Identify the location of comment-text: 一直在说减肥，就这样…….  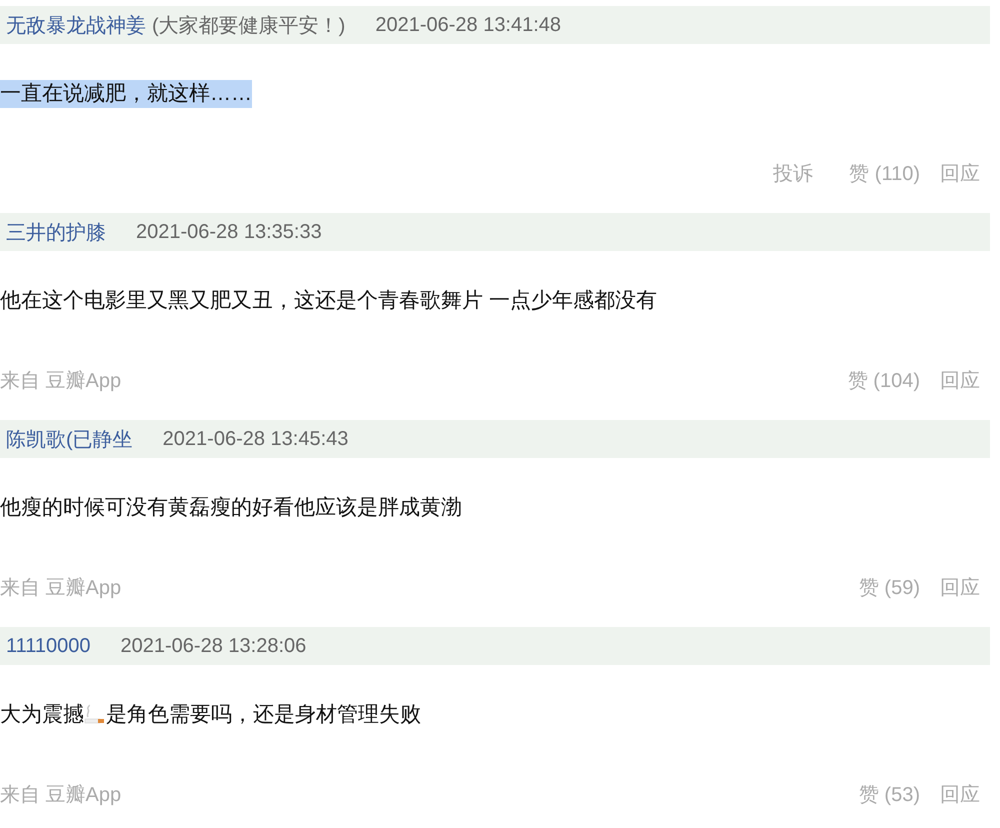
(126, 94).